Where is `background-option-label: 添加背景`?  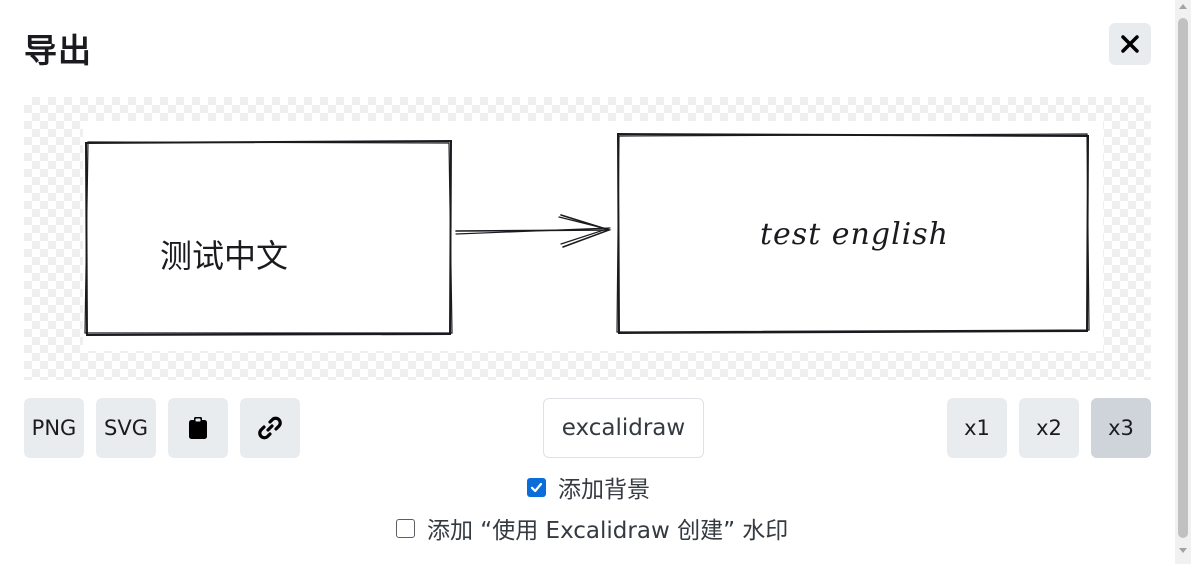 background-option-label: 添加背景 is located at coordinates (604, 490).